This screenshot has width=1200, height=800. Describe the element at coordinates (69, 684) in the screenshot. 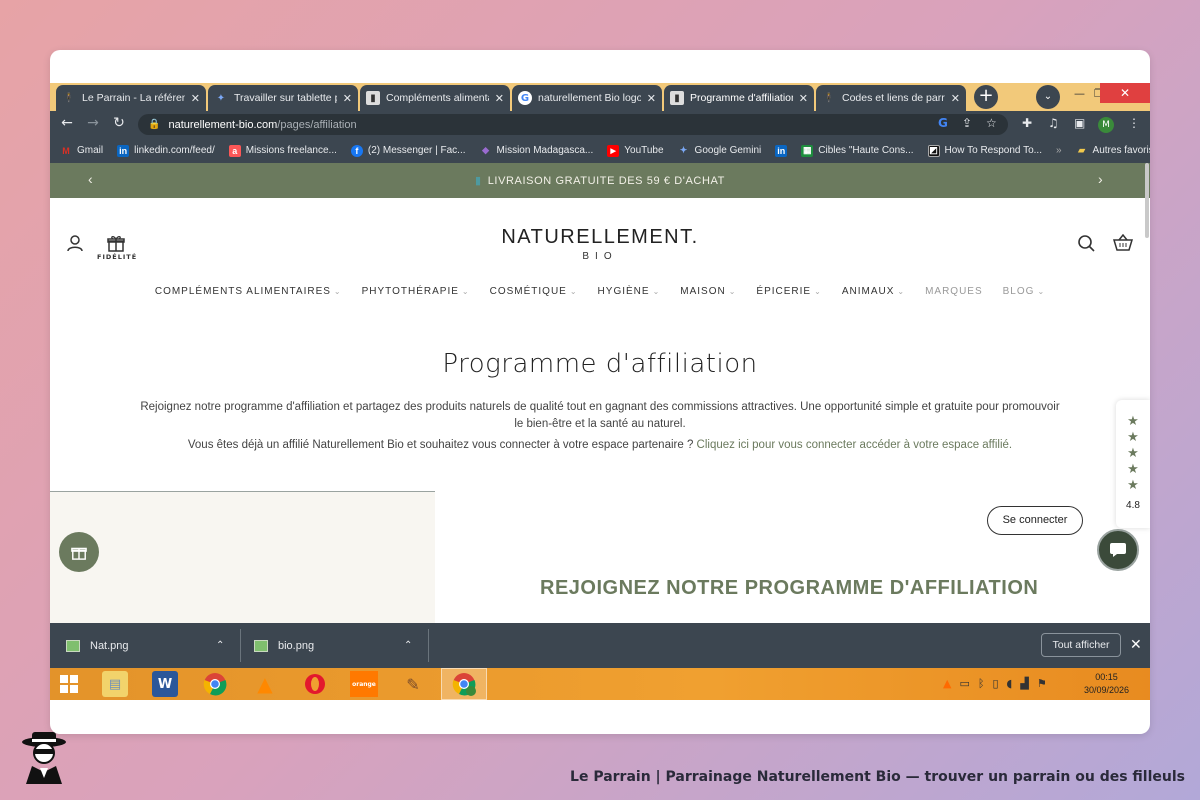

I see `windows-start-icon` at that location.